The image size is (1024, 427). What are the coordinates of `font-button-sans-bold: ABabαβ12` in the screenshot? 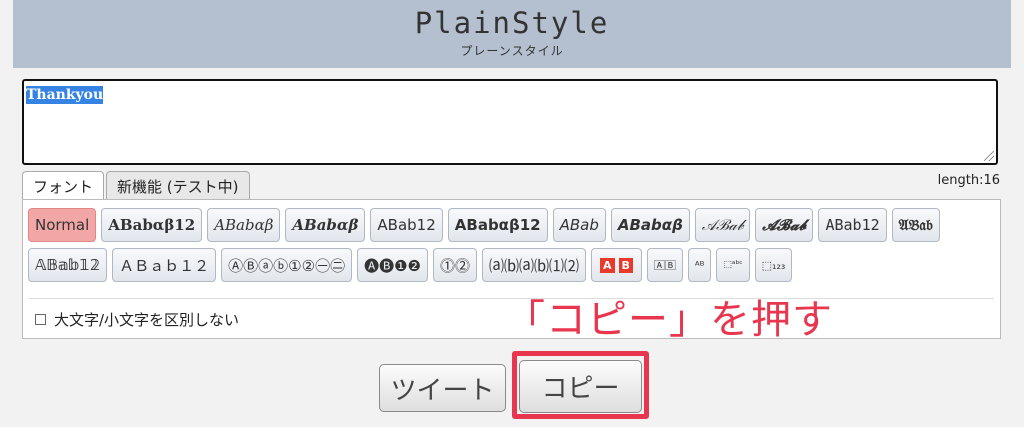 It's located at (497, 225).